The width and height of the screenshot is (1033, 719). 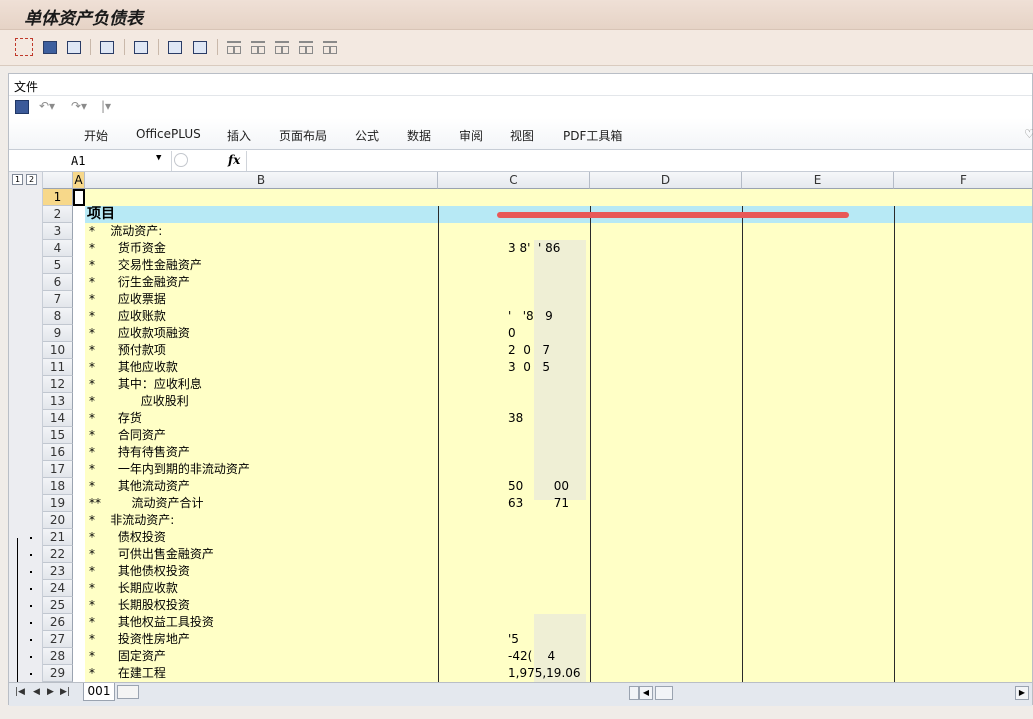 What do you see at coordinates (367, 135) in the screenshot?
I see `ribbon-tab-formulas: 公式` at bounding box center [367, 135].